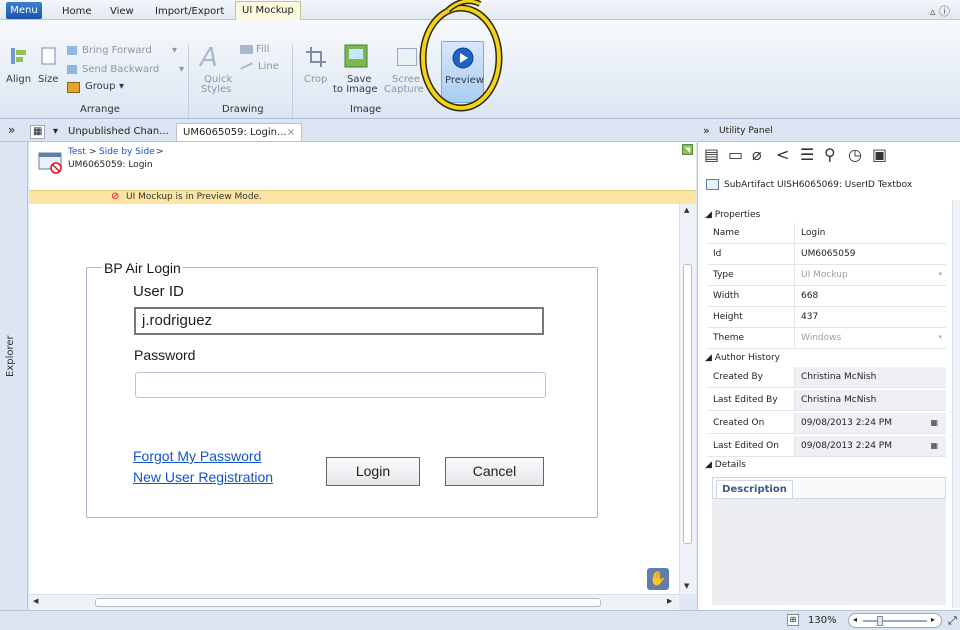 The image size is (960, 630). What do you see at coordinates (807, 154) in the screenshot?
I see `text-list-icon: ☰` at bounding box center [807, 154].